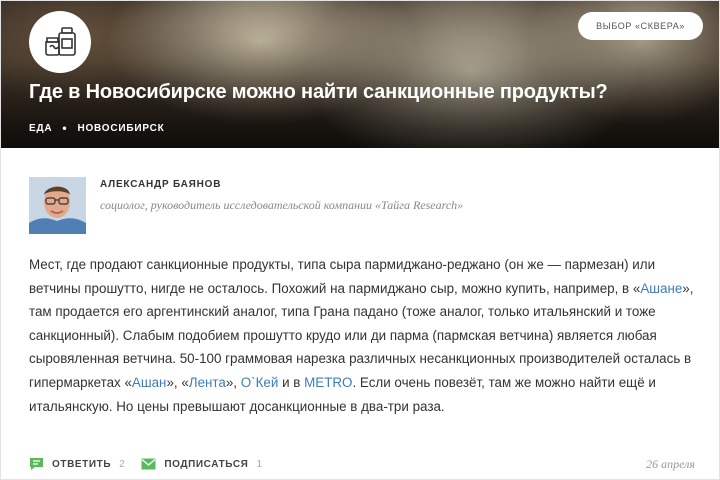 This screenshot has height=480, width=720. Describe the element at coordinates (259, 464) in the screenshot. I see `subscribe-count: 1` at that location.